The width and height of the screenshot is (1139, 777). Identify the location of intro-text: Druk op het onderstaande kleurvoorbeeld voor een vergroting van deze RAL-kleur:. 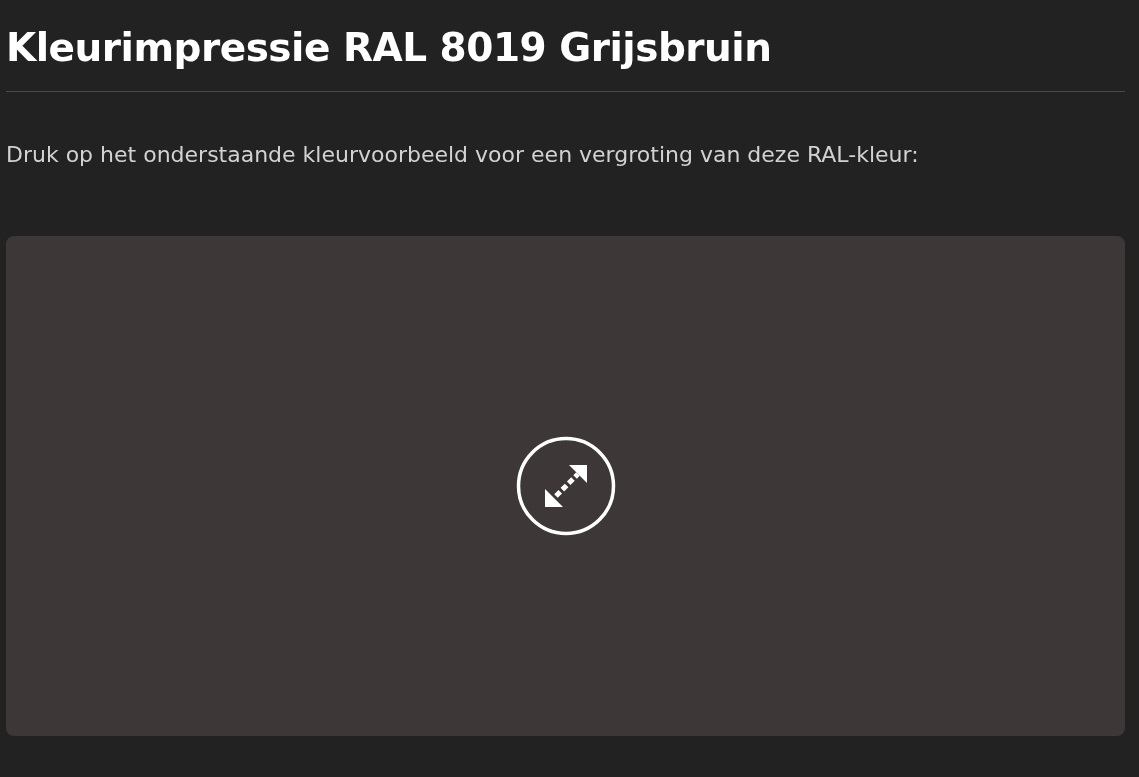
(462, 155).